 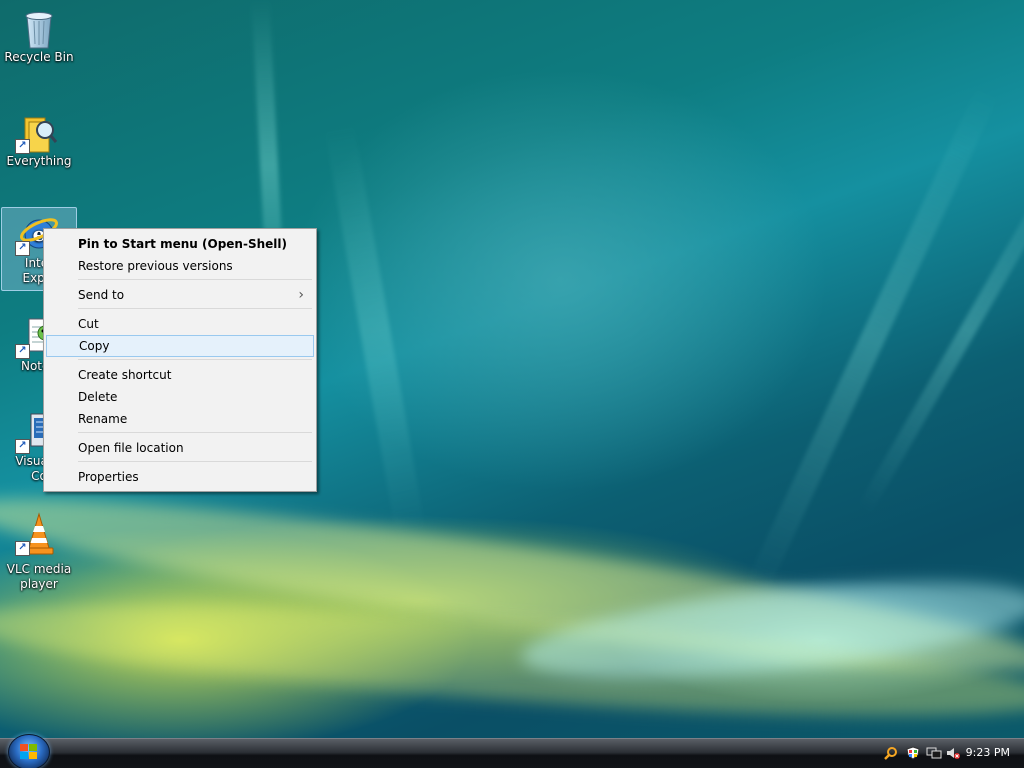 What do you see at coordinates (39, 57) in the screenshot?
I see `desktop-icon-label: Recycle Bin` at bounding box center [39, 57].